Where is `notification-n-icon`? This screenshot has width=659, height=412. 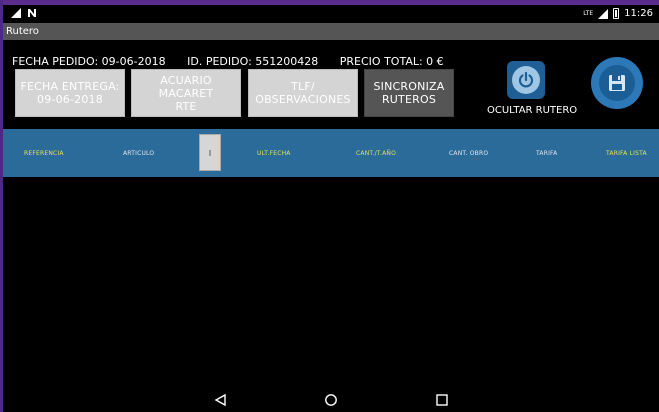 notification-n-icon is located at coordinates (32, 13).